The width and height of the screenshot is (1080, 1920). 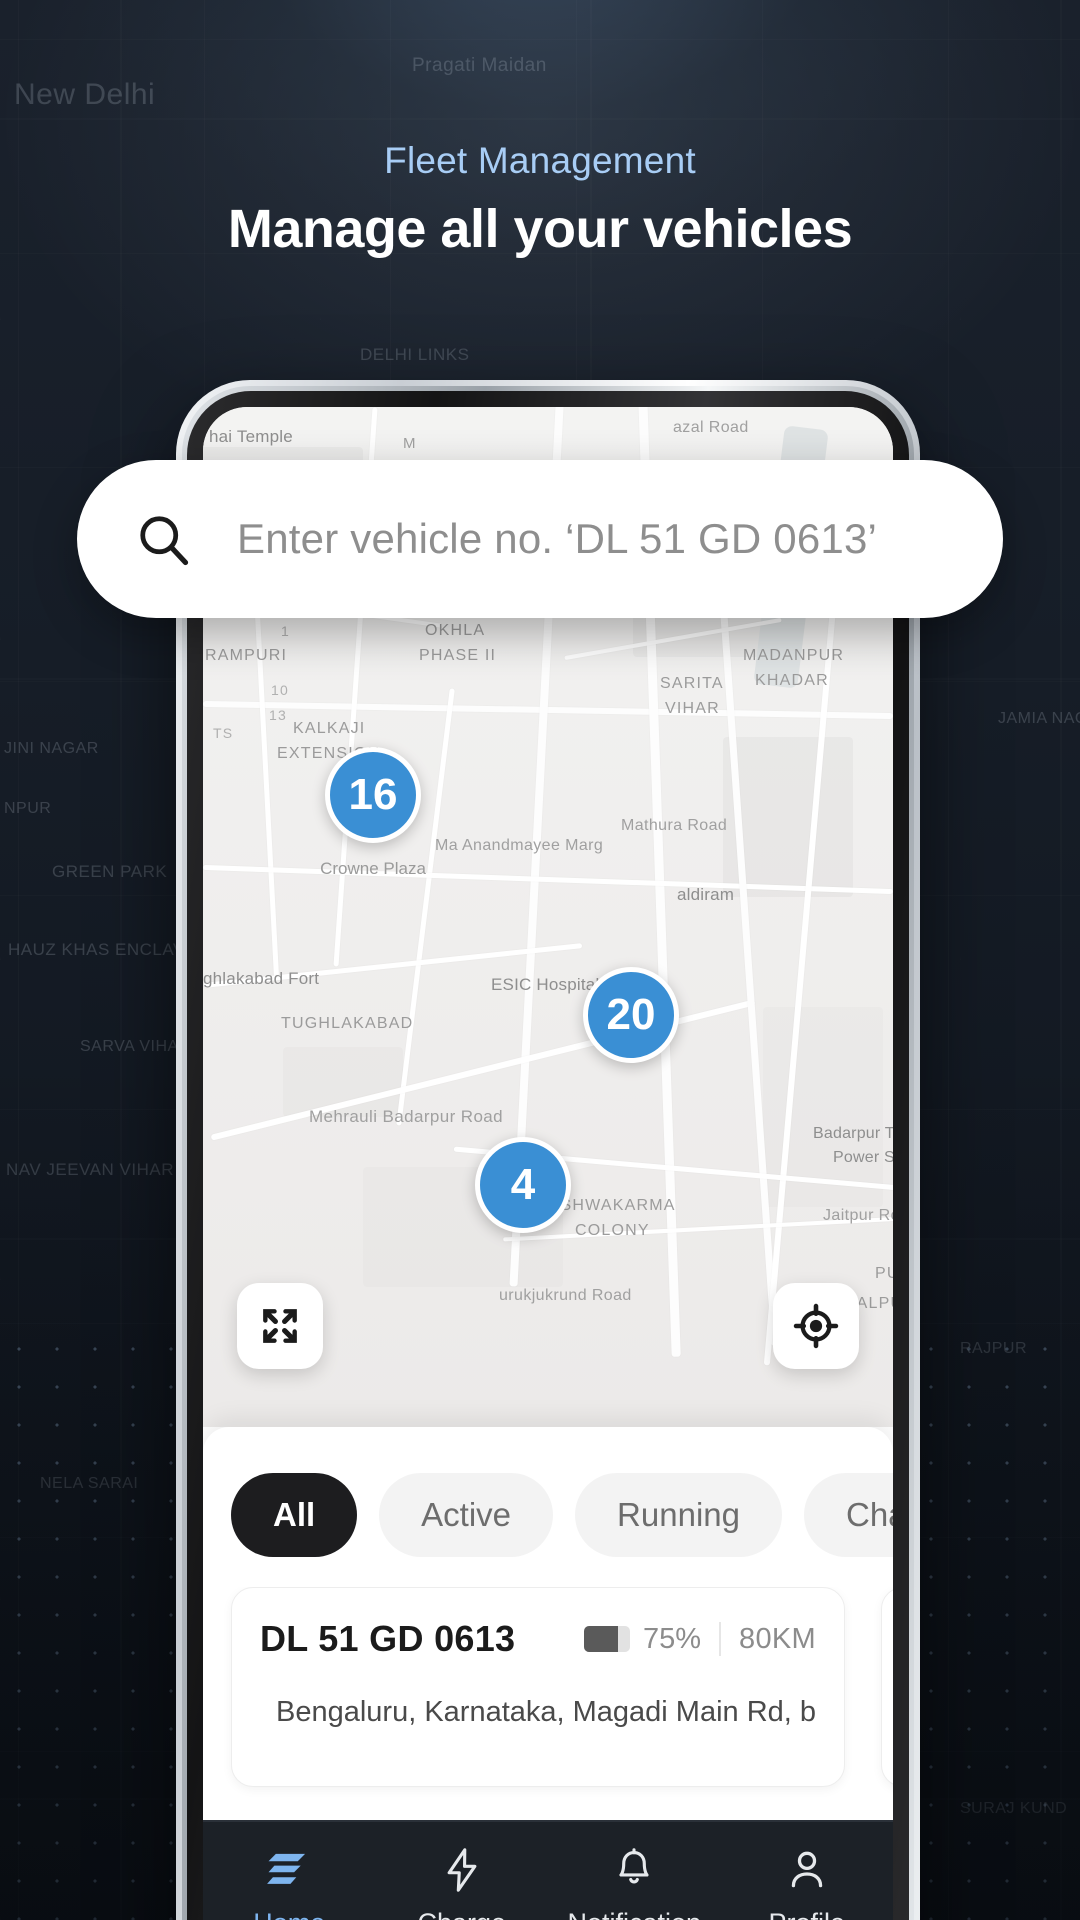 What do you see at coordinates (466, 1515) in the screenshot?
I see `filter-chip-active: Active` at bounding box center [466, 1515].